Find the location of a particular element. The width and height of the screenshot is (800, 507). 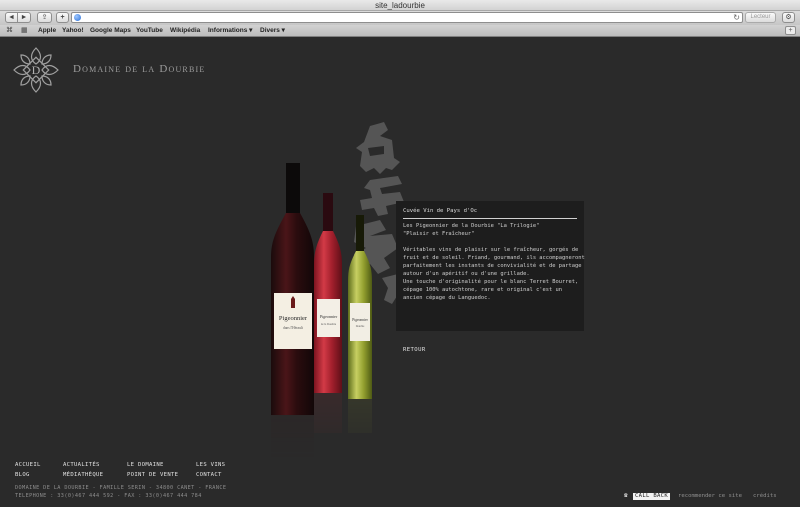

forward-button: ► is located at coordinates (24, 17).